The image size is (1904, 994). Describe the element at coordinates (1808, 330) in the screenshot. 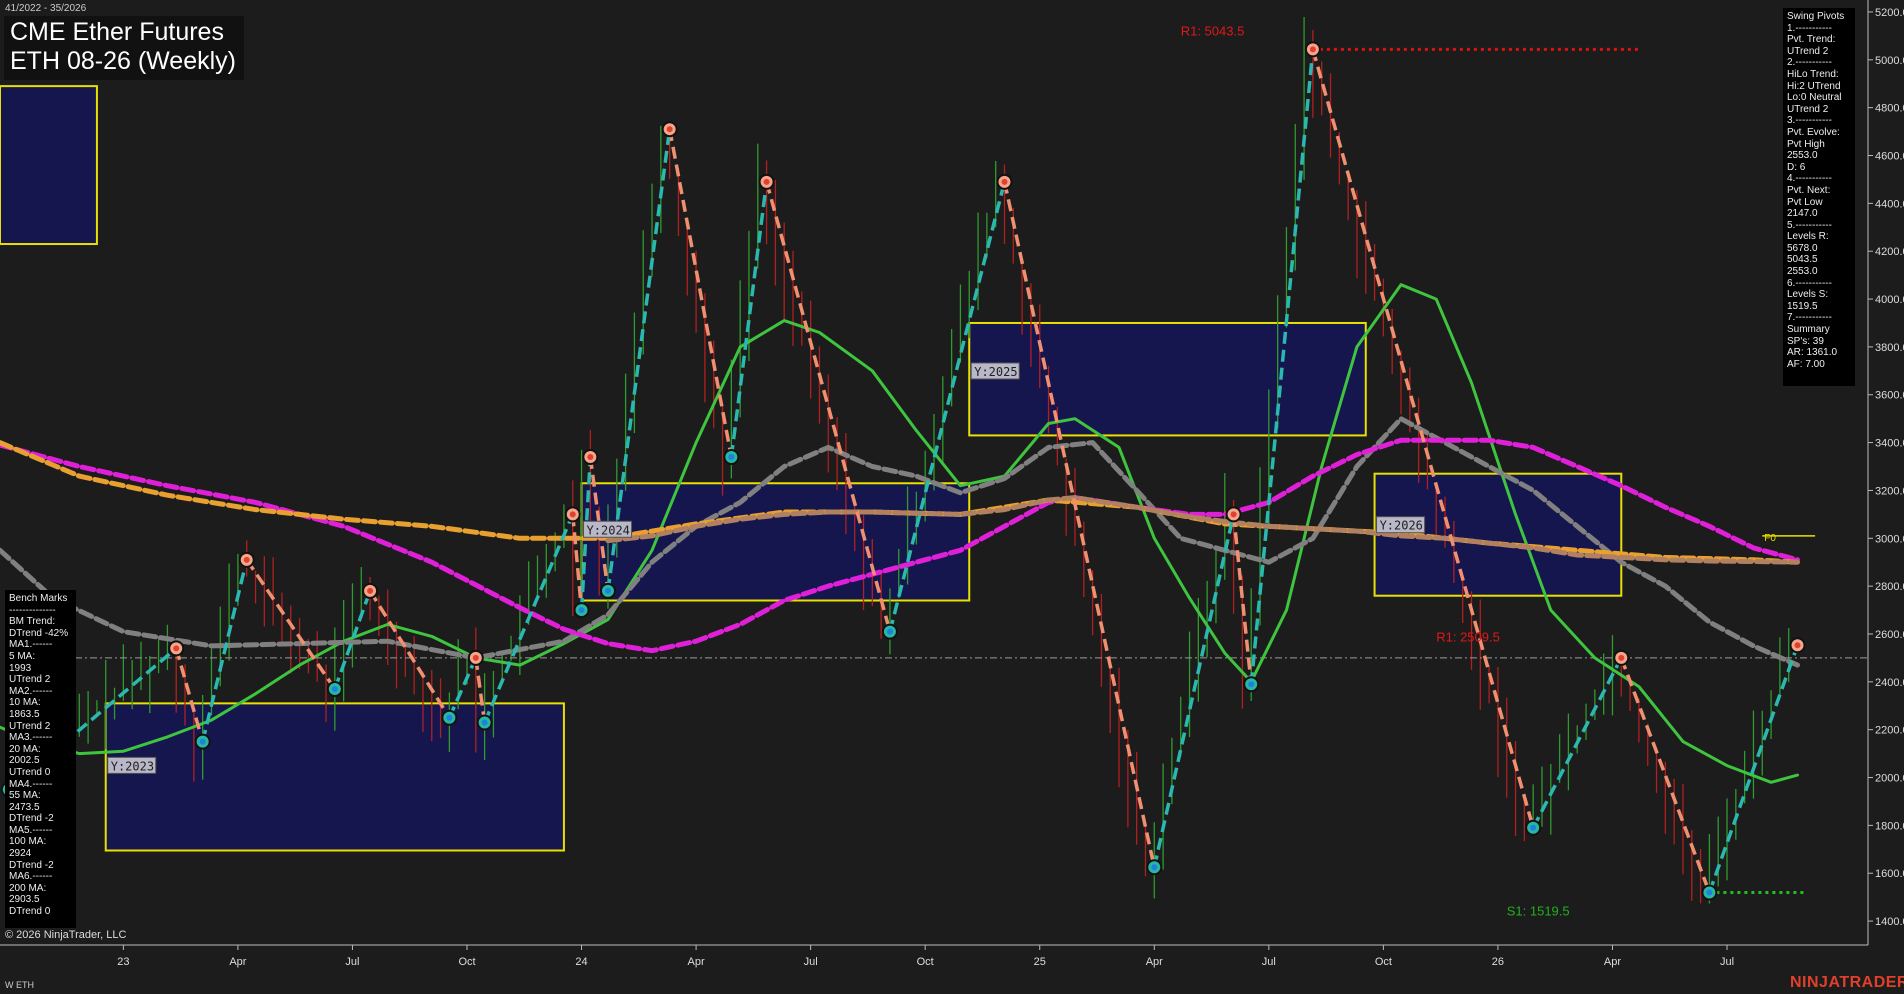

I see `swing-pivots-line: Summary` at that location.